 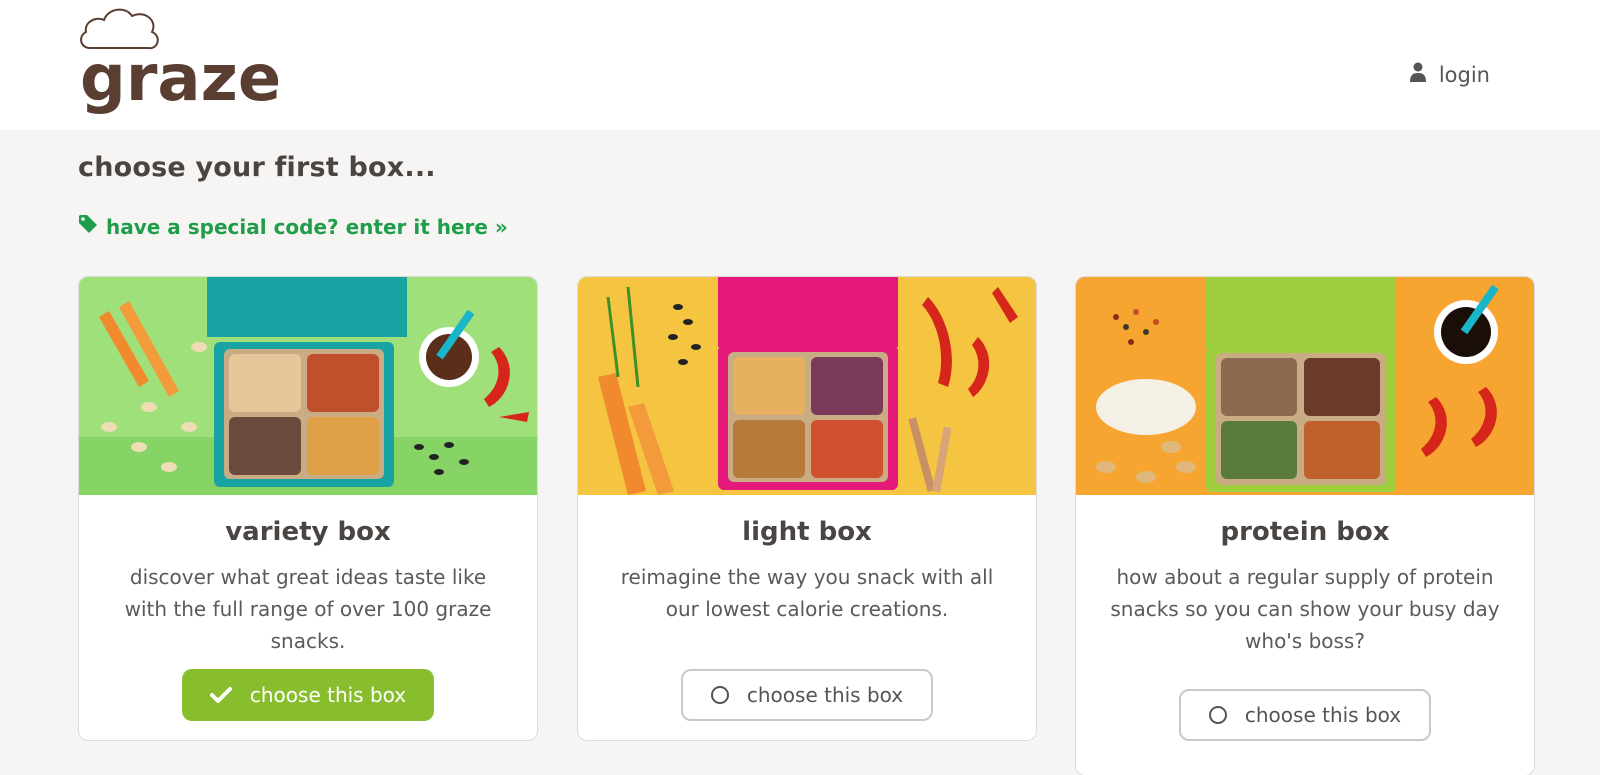 I want to click on choose-variety-box-button: choose this box, so click(x=308, y=695).